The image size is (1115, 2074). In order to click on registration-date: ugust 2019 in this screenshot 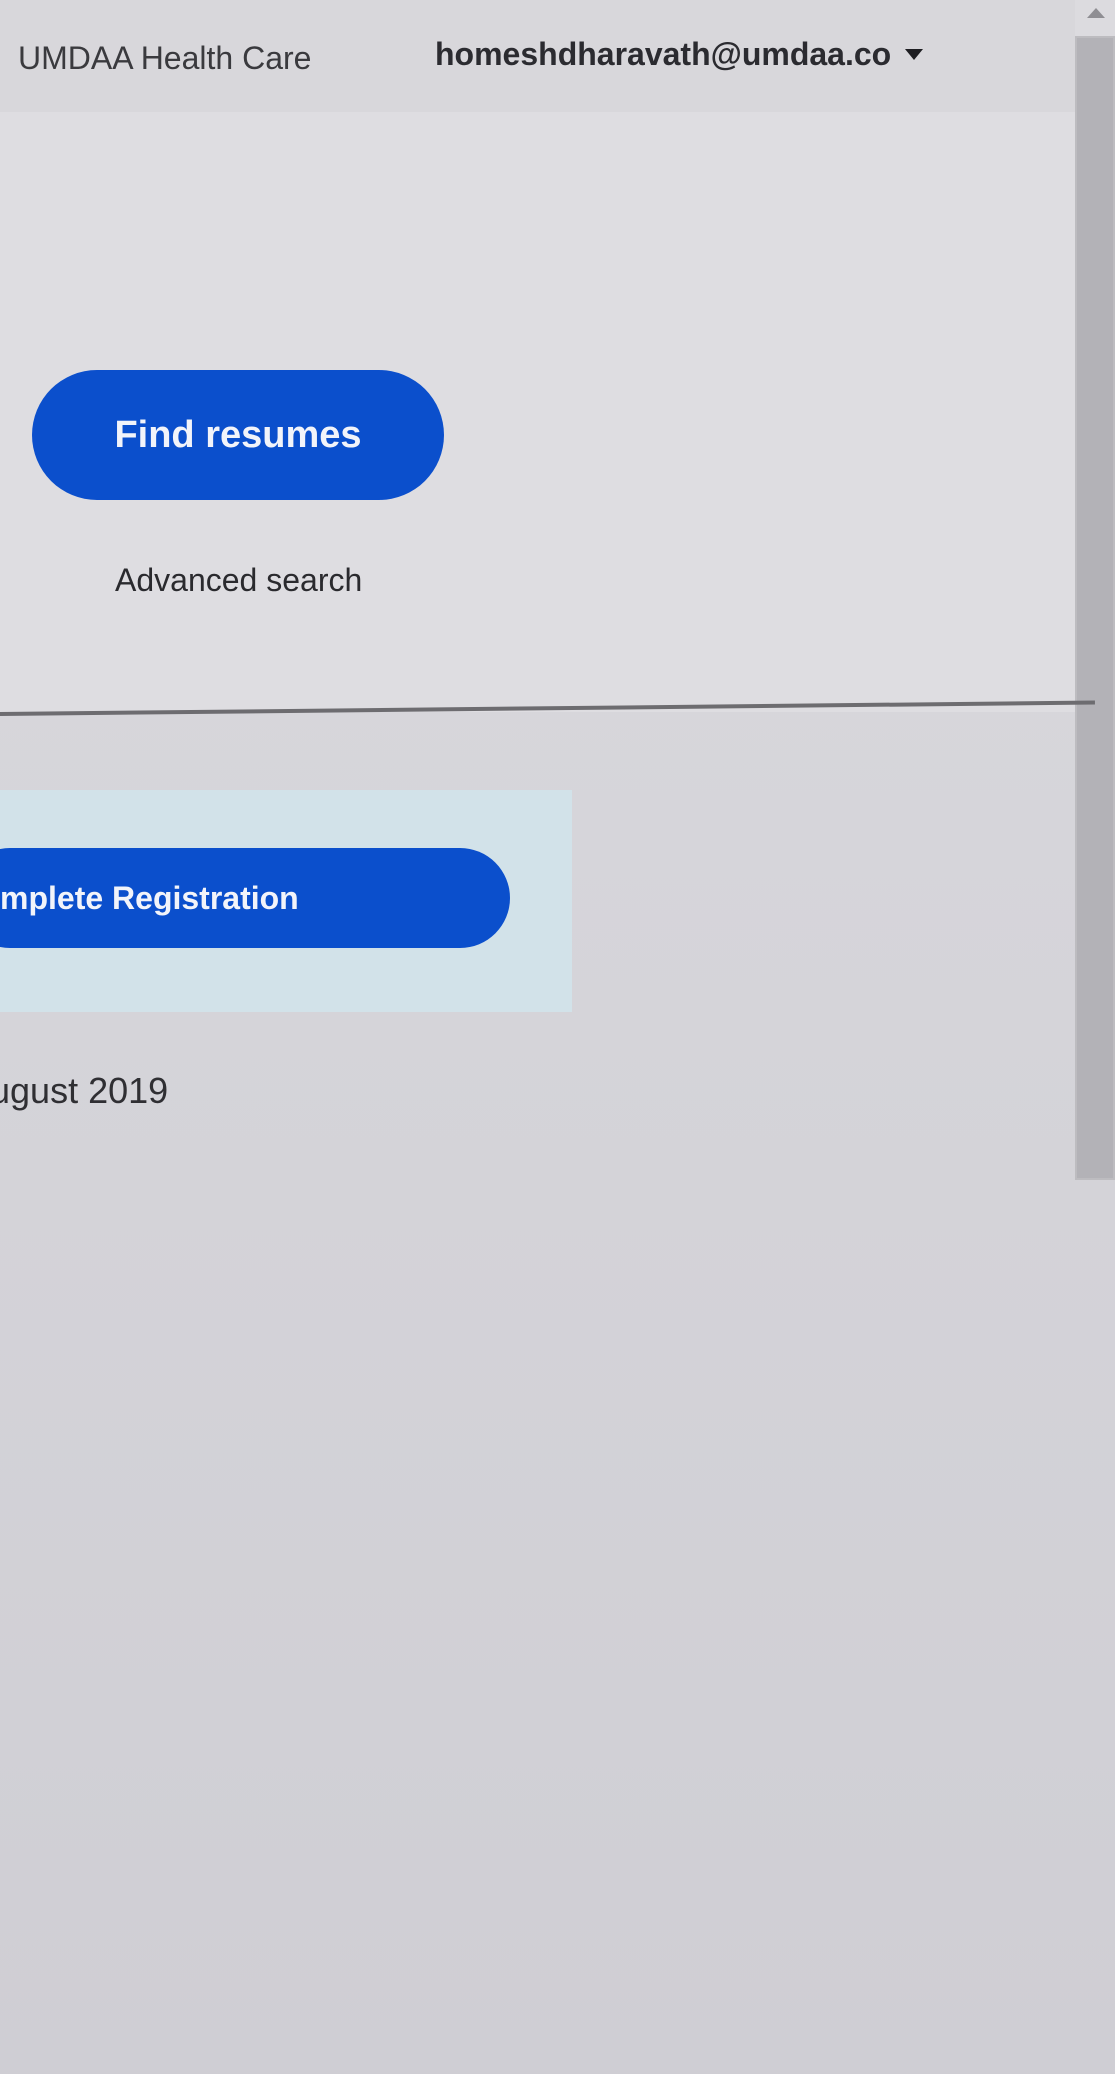, I will do `click(84, 1090)`.